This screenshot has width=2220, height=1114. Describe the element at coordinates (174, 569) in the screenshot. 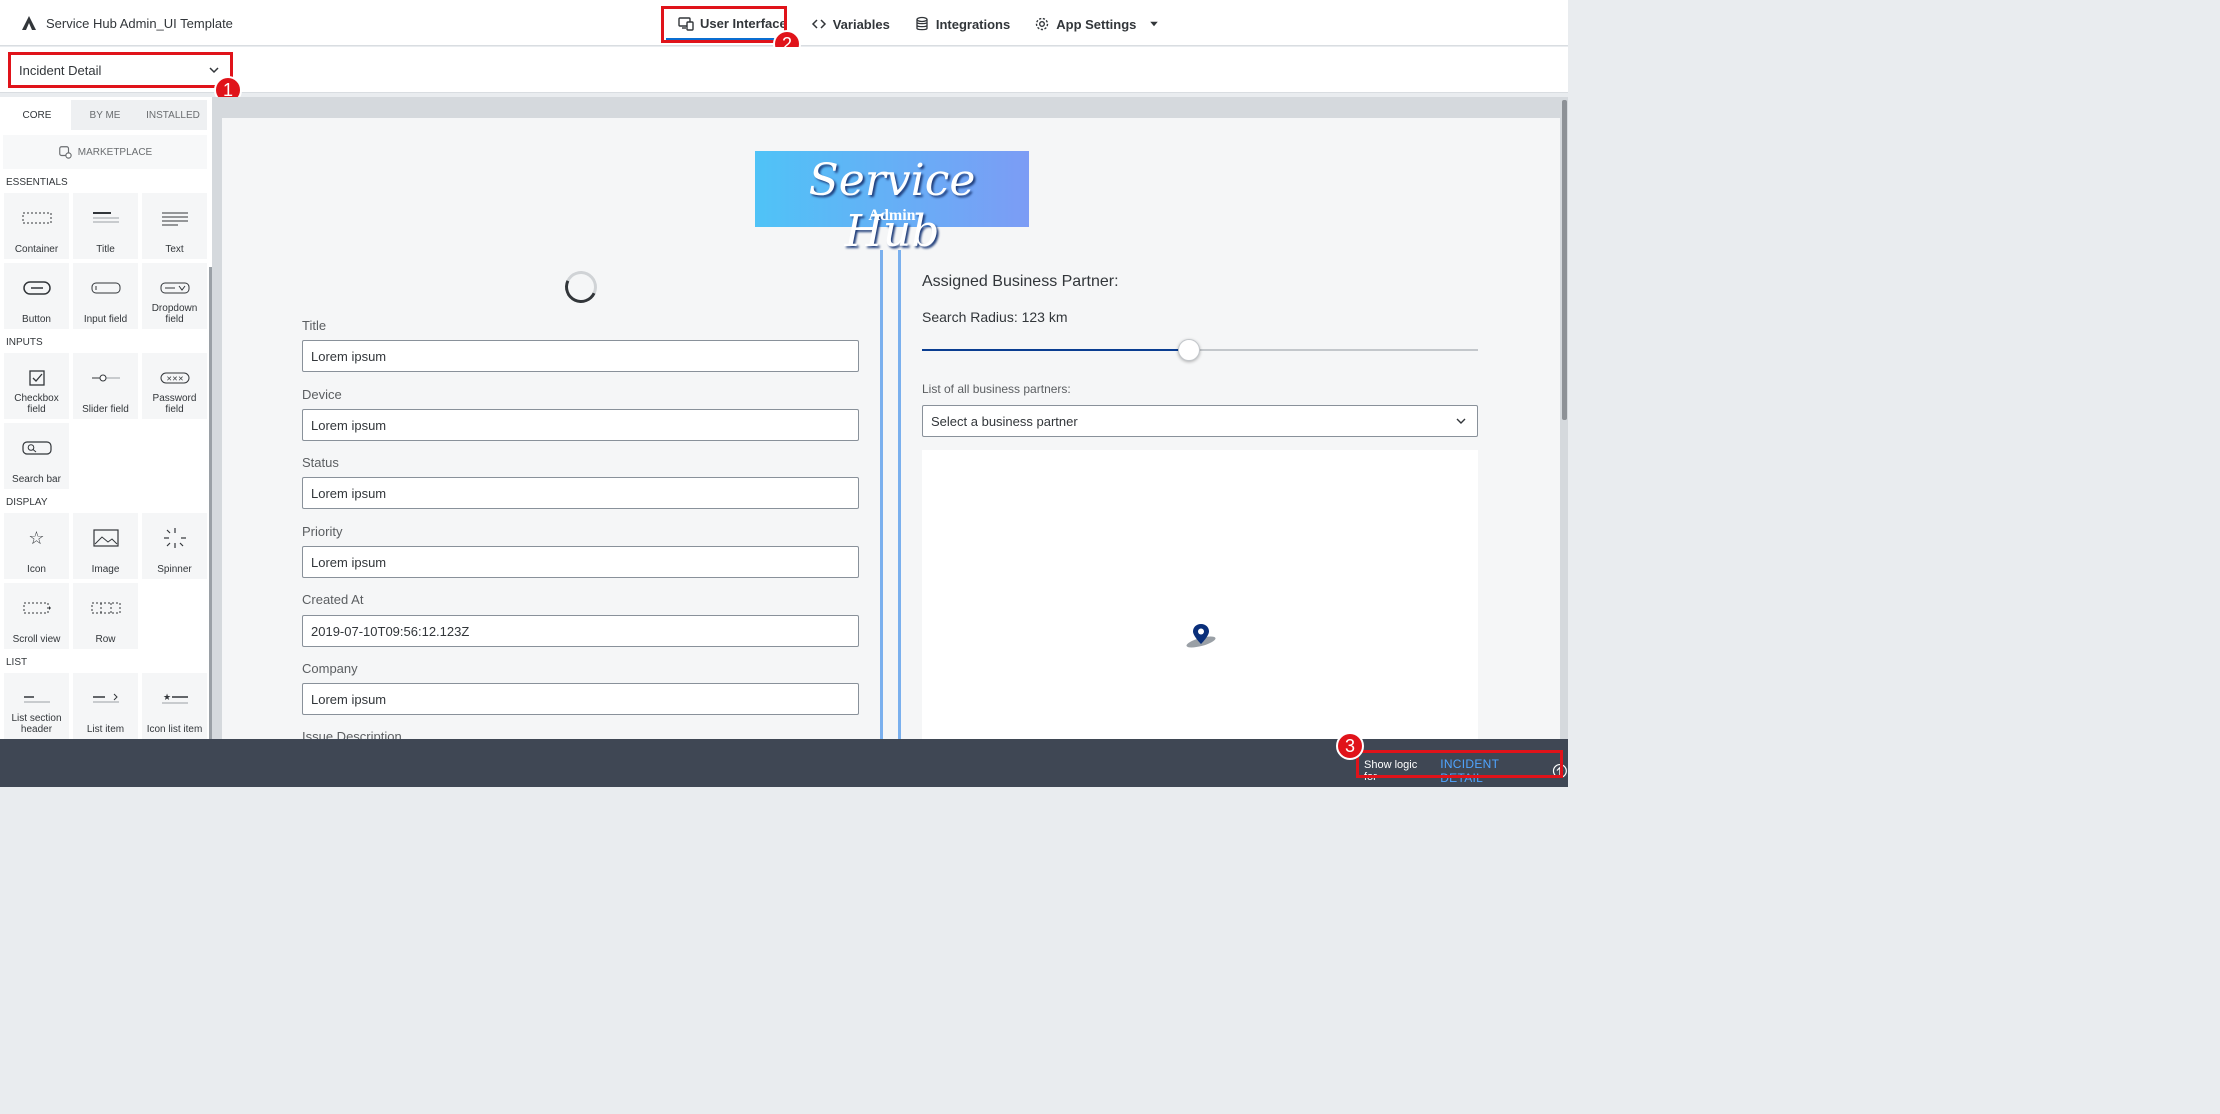

I see `tile-label: Spinner` at that location.